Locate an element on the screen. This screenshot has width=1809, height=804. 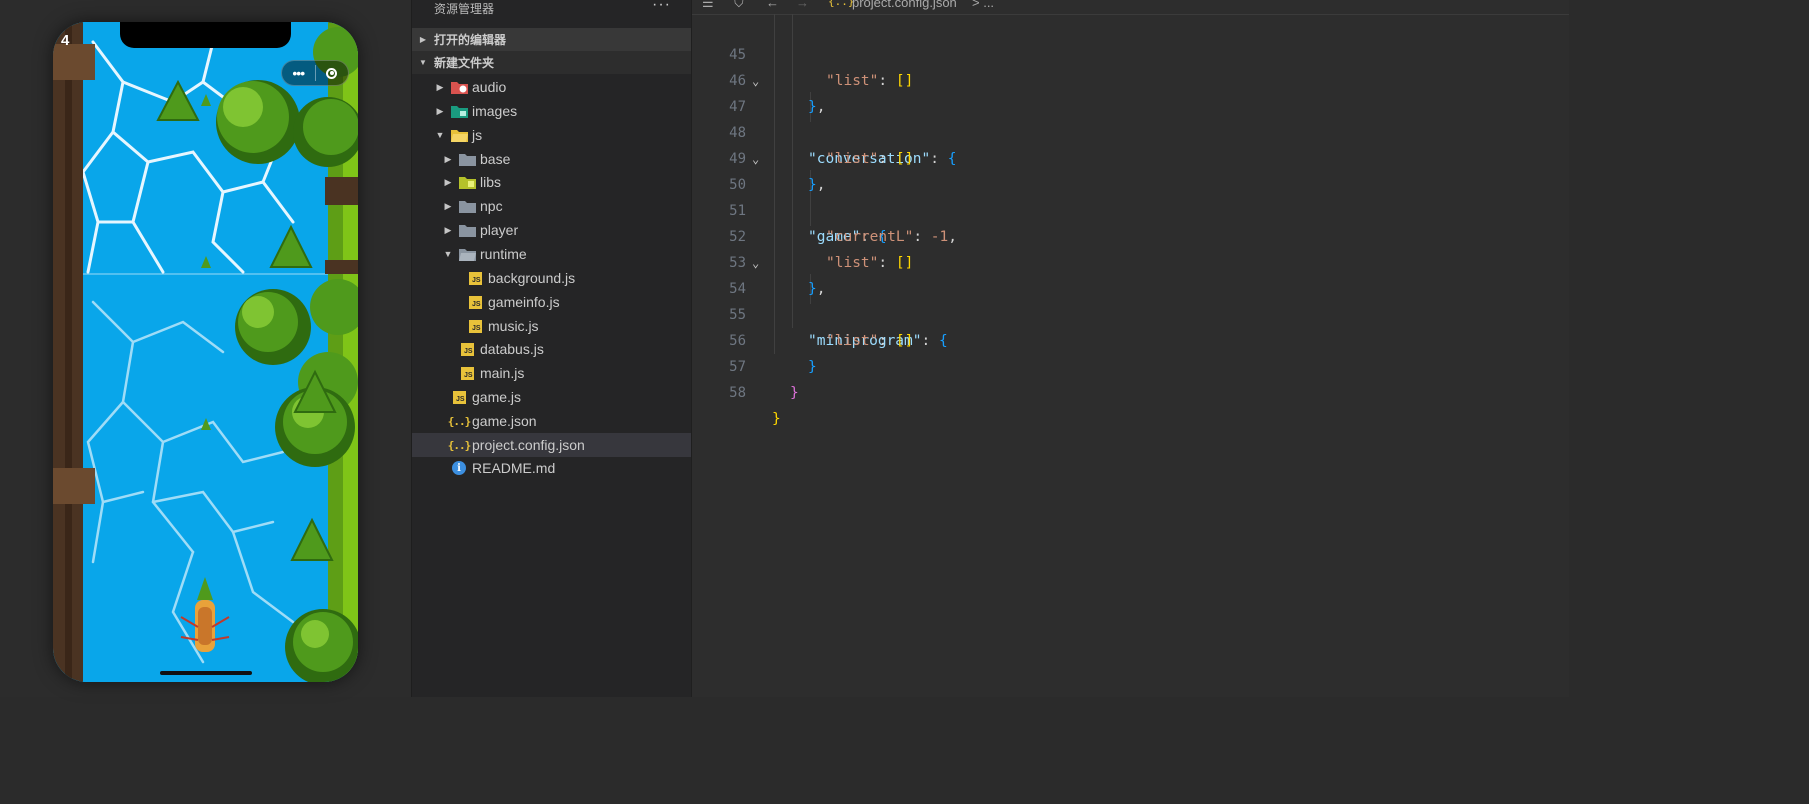
miniprogram-capsule: ••• is located at coordinates (315, 73).